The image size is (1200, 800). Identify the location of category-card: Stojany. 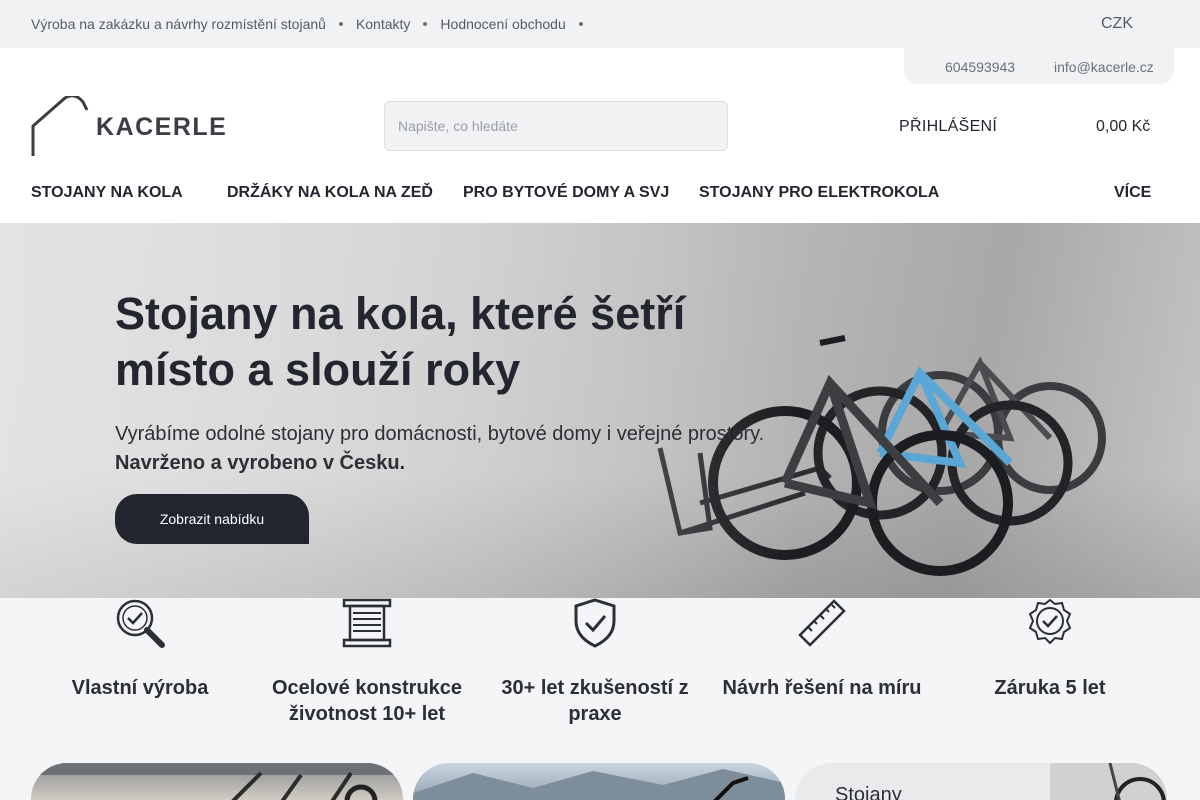
(981, 781).